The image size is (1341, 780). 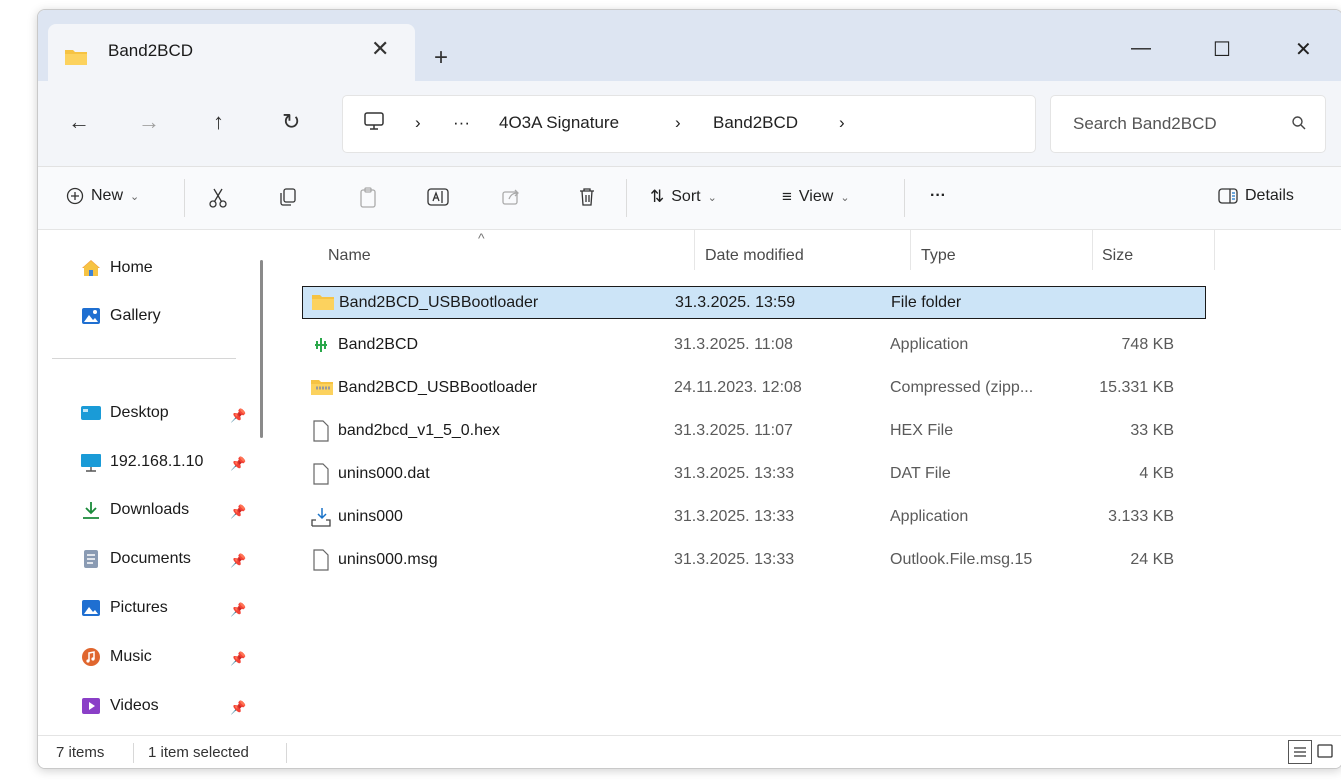 I want to click on view-label: View, so click(x=816, y=196).